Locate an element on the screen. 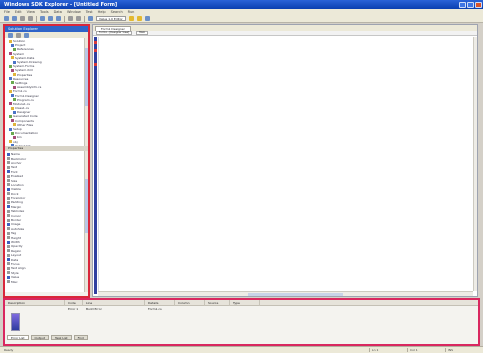  property-label: Cursor is located at coordinates (16, 215).